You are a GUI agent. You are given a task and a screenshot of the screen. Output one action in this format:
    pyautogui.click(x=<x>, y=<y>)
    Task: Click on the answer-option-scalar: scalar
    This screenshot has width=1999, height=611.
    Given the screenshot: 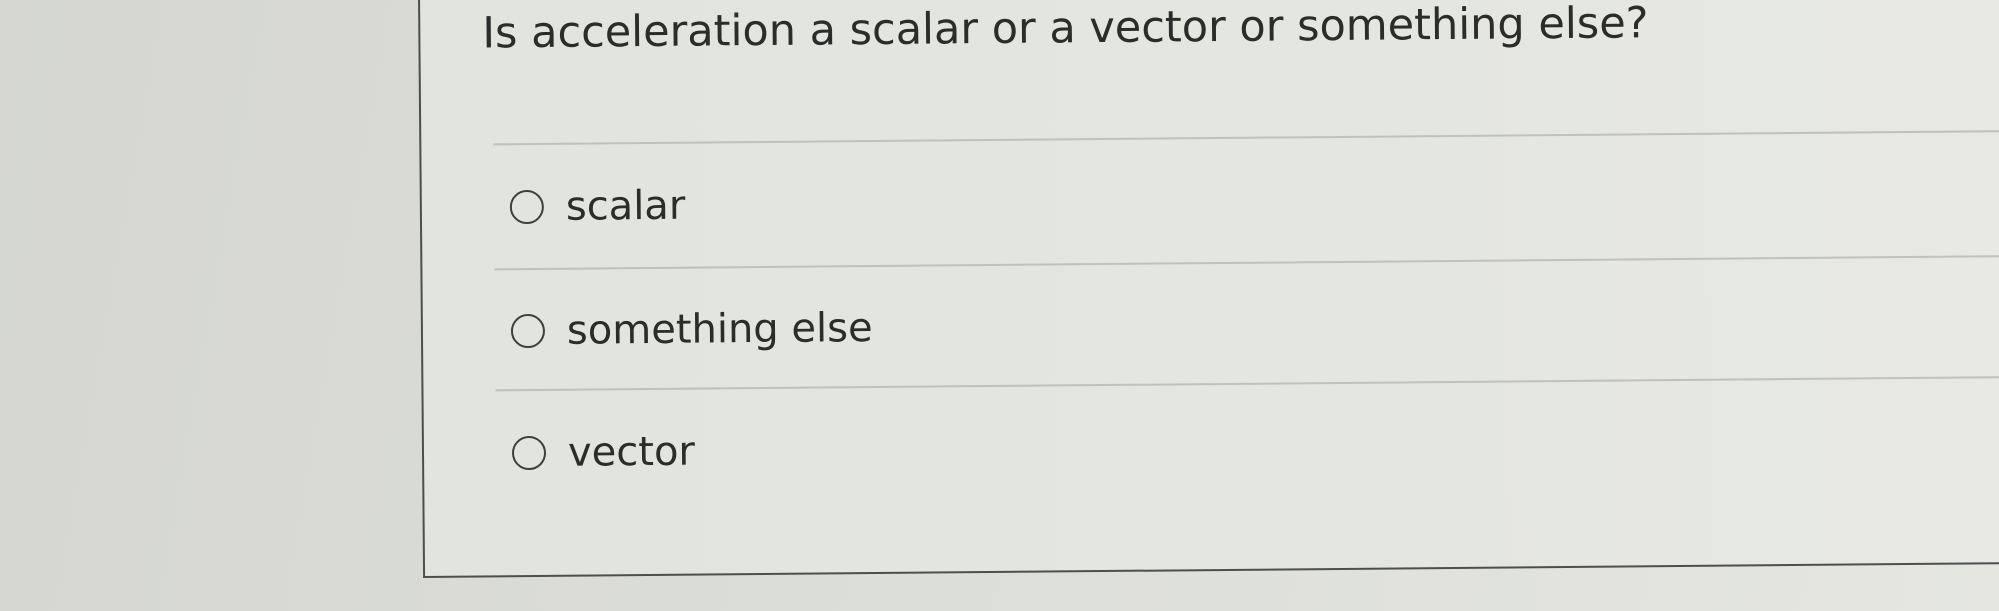 What is the action you would take?
    pyautogui.click(x=597, y=207)
    